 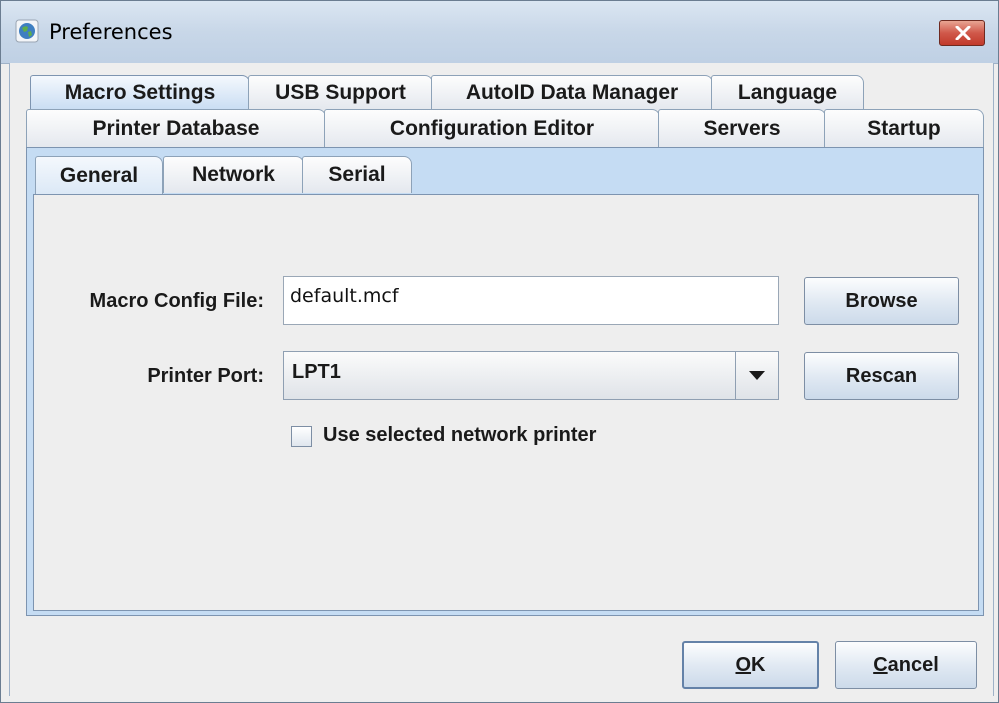 I want to click on tab-label: Startup, so click(x=904, y=128).